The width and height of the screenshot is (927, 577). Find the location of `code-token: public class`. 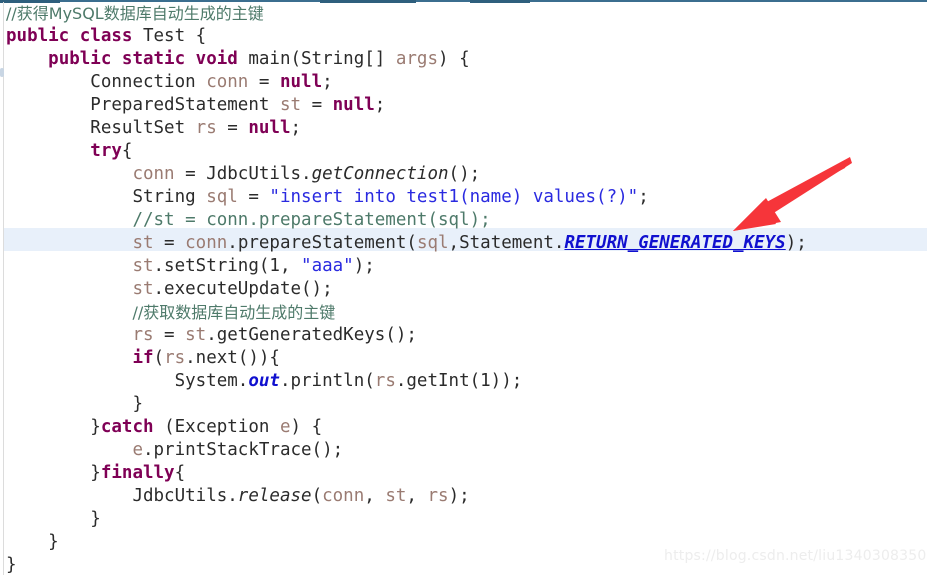

code-token: public class is located at coordinates (74, 36).